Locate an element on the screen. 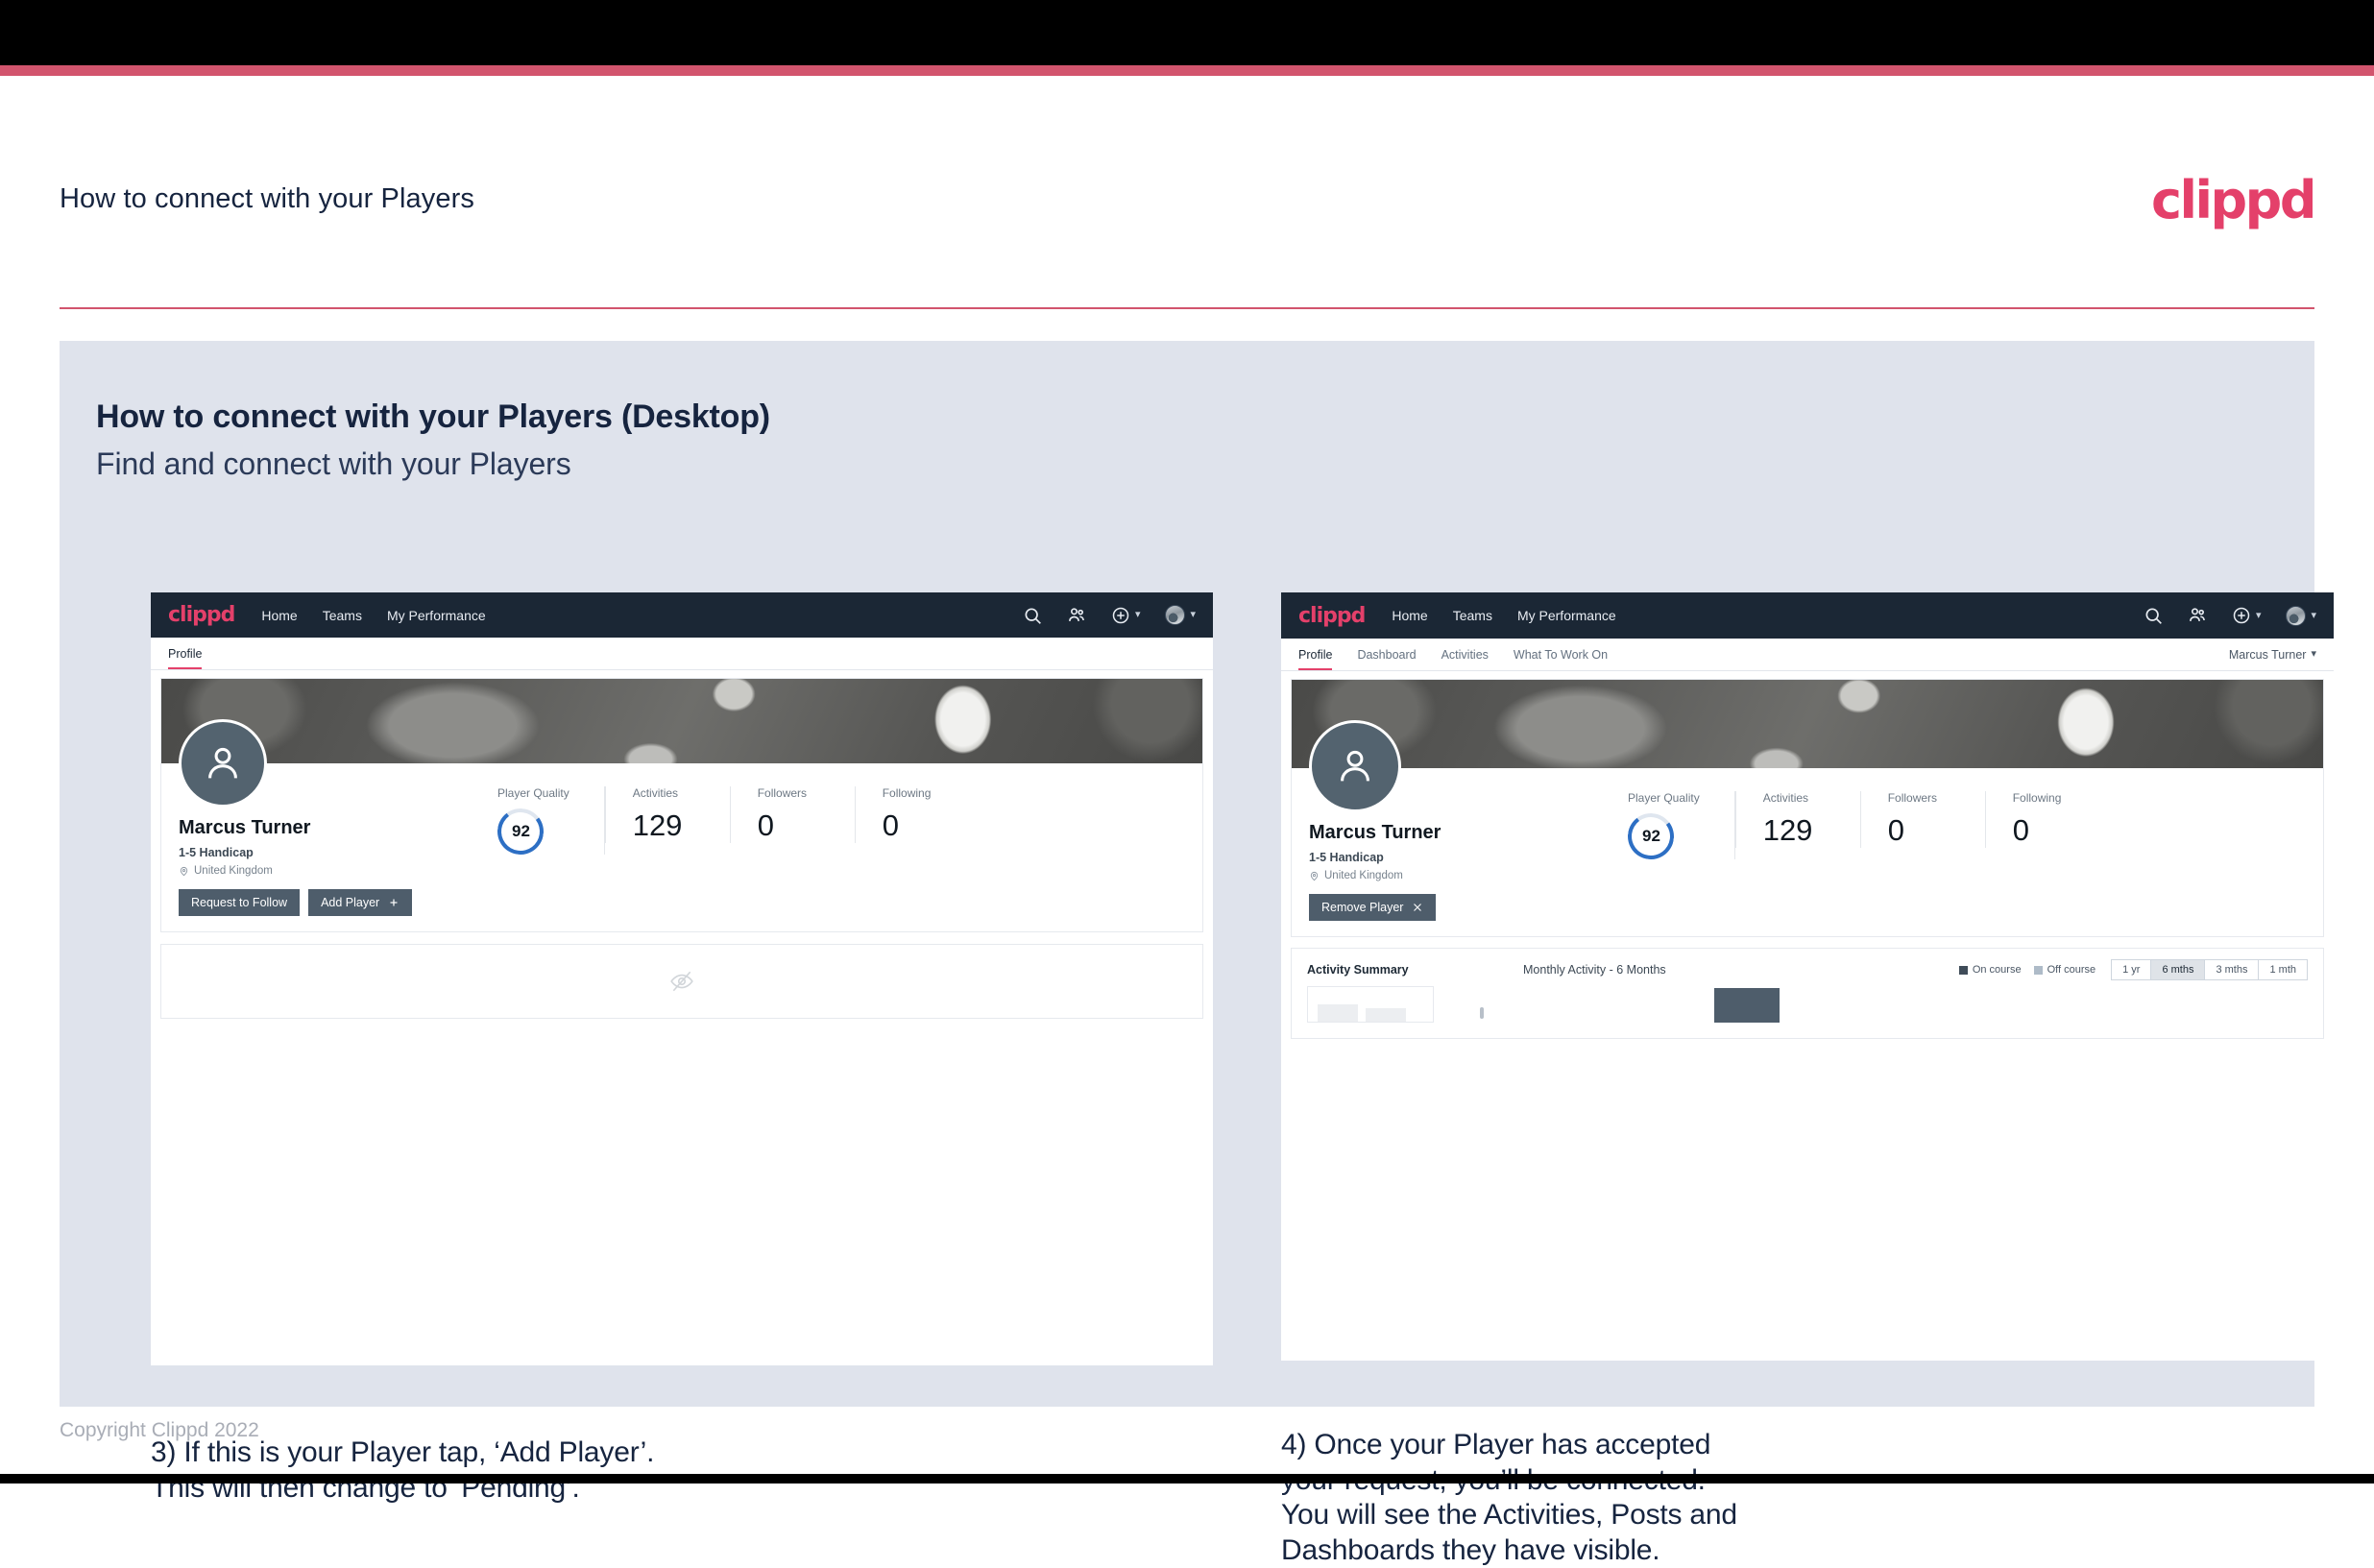 The width and height of the screenshot is (2374, 1568). tab-activities: Activities is located at coordinates (1465, 654).